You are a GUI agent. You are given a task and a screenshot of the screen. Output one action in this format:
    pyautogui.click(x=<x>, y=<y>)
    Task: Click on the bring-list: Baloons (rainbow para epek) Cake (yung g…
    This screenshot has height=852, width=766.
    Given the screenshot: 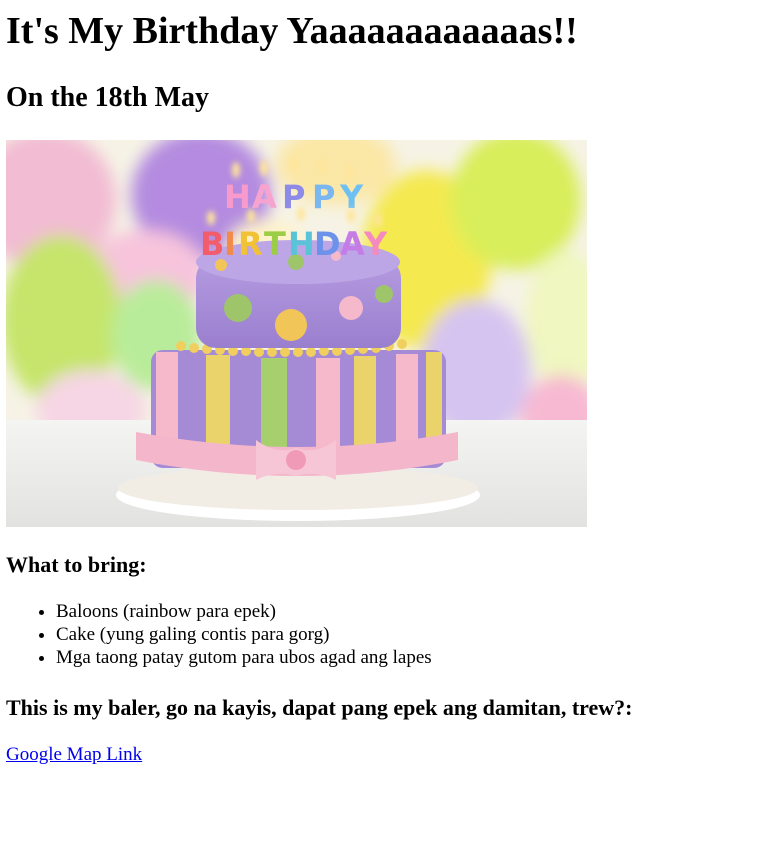 What is the action you would take?
    pyautogui.click(x=219, y=634)
    